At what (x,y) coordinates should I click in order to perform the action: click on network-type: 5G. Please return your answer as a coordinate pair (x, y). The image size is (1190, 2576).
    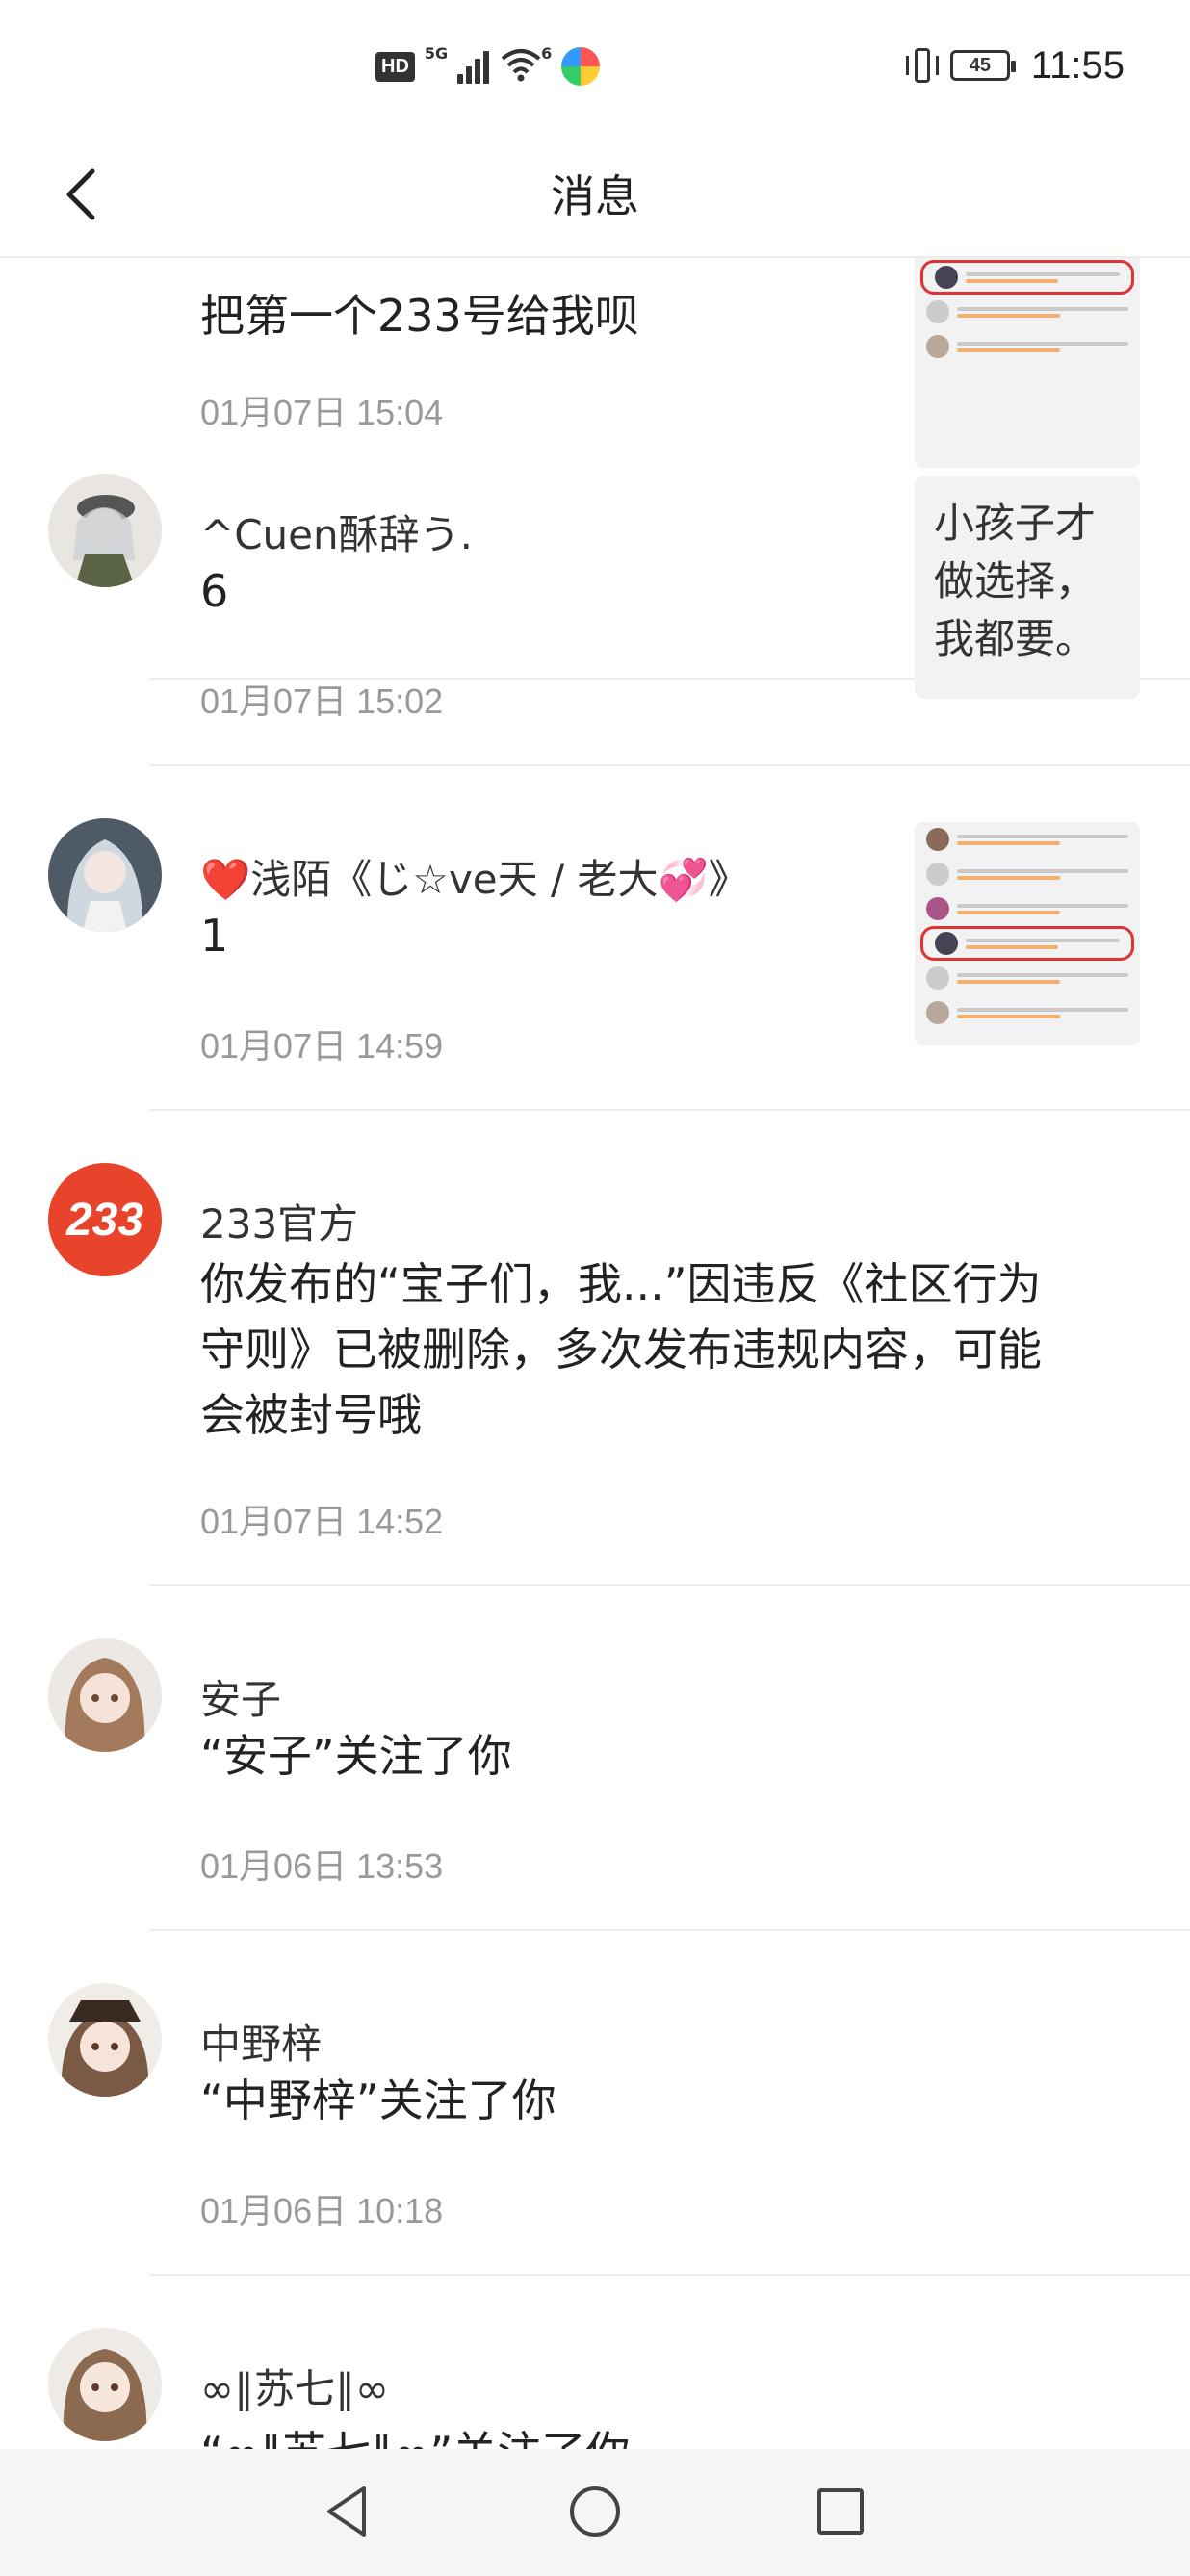
    Looking at the image, I should click on (437, 53).